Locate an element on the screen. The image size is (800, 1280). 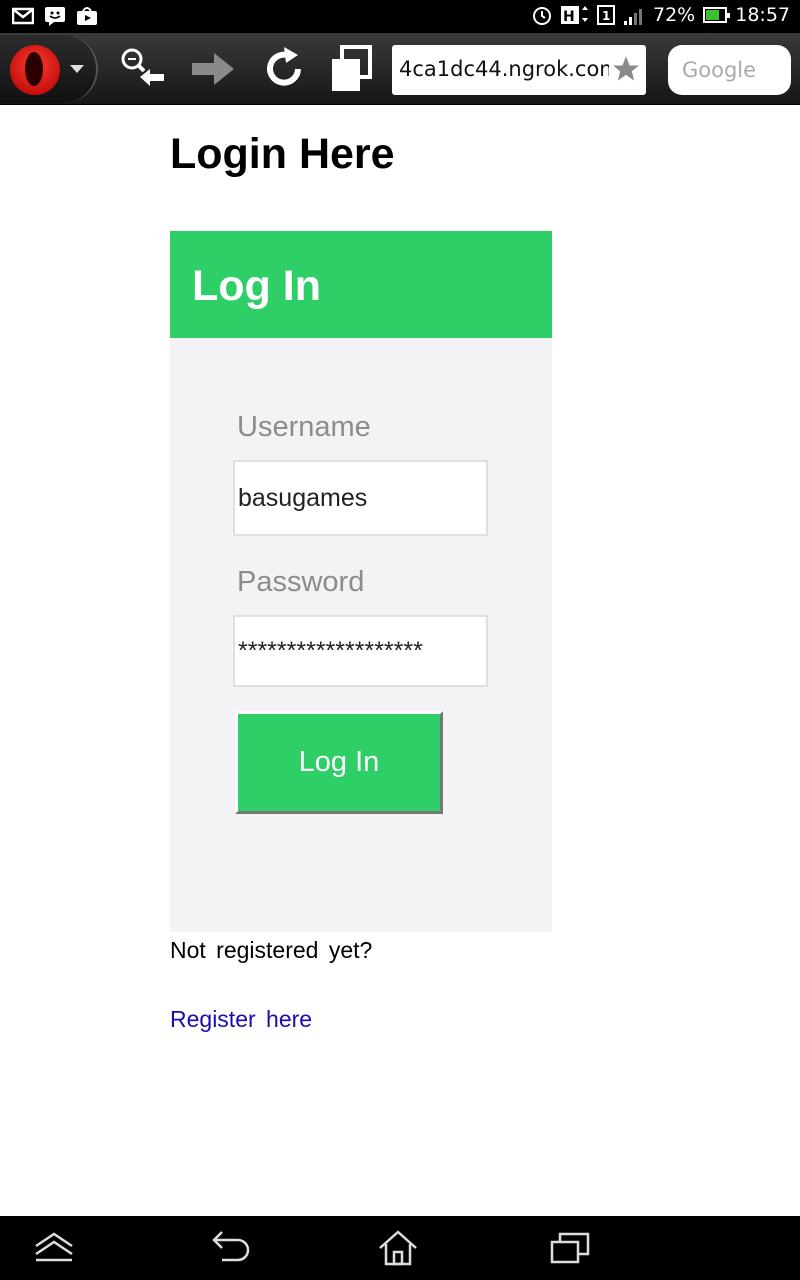
password-field is located at coordinates (360, 651).